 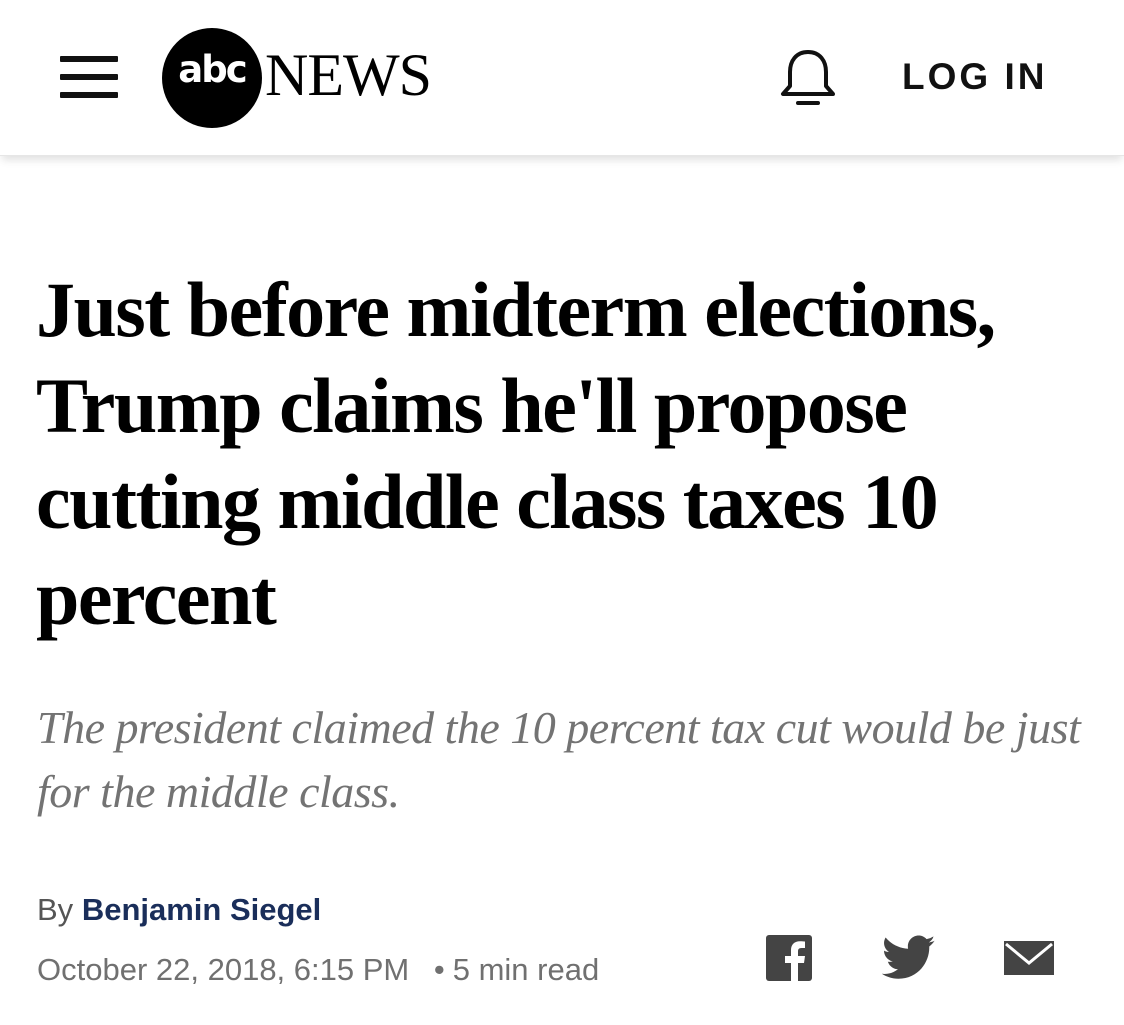 I want to click on publish-date: October 22, 2018, 6:15 PM, so click(x=223, y=969).